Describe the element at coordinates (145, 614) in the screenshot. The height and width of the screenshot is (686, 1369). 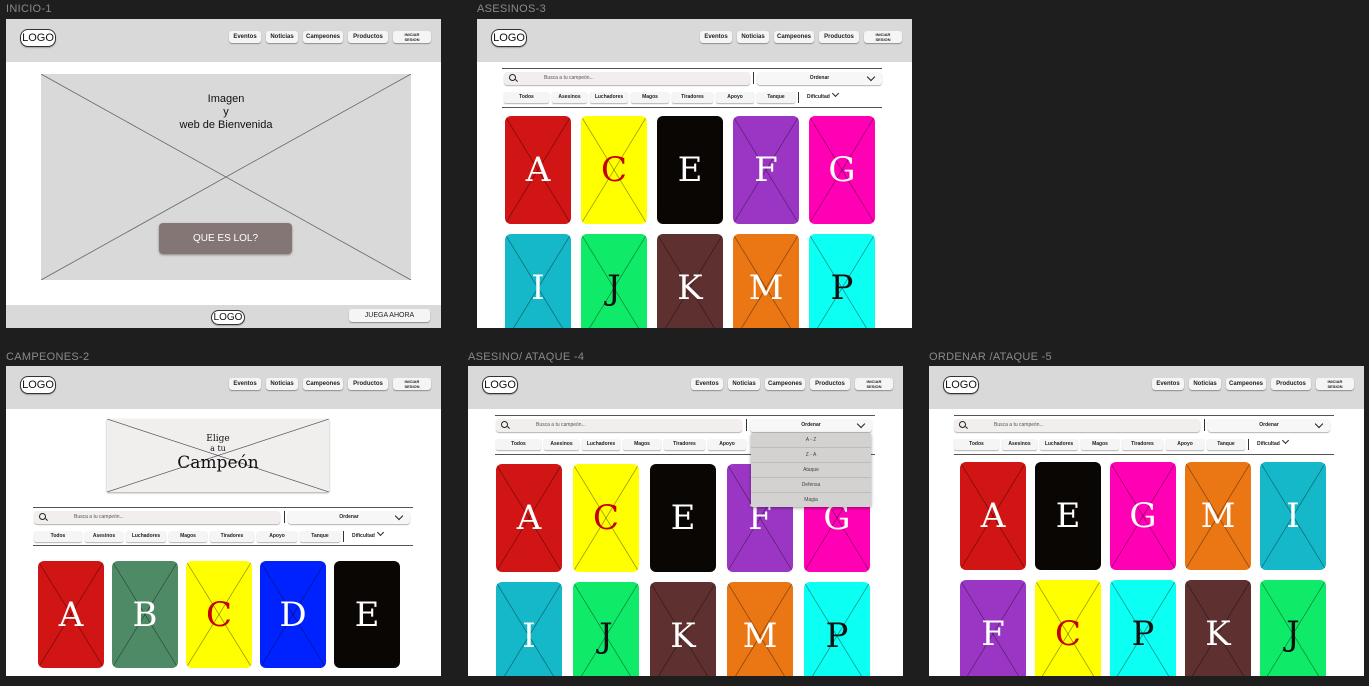
I see `champion-card: B` at that location.